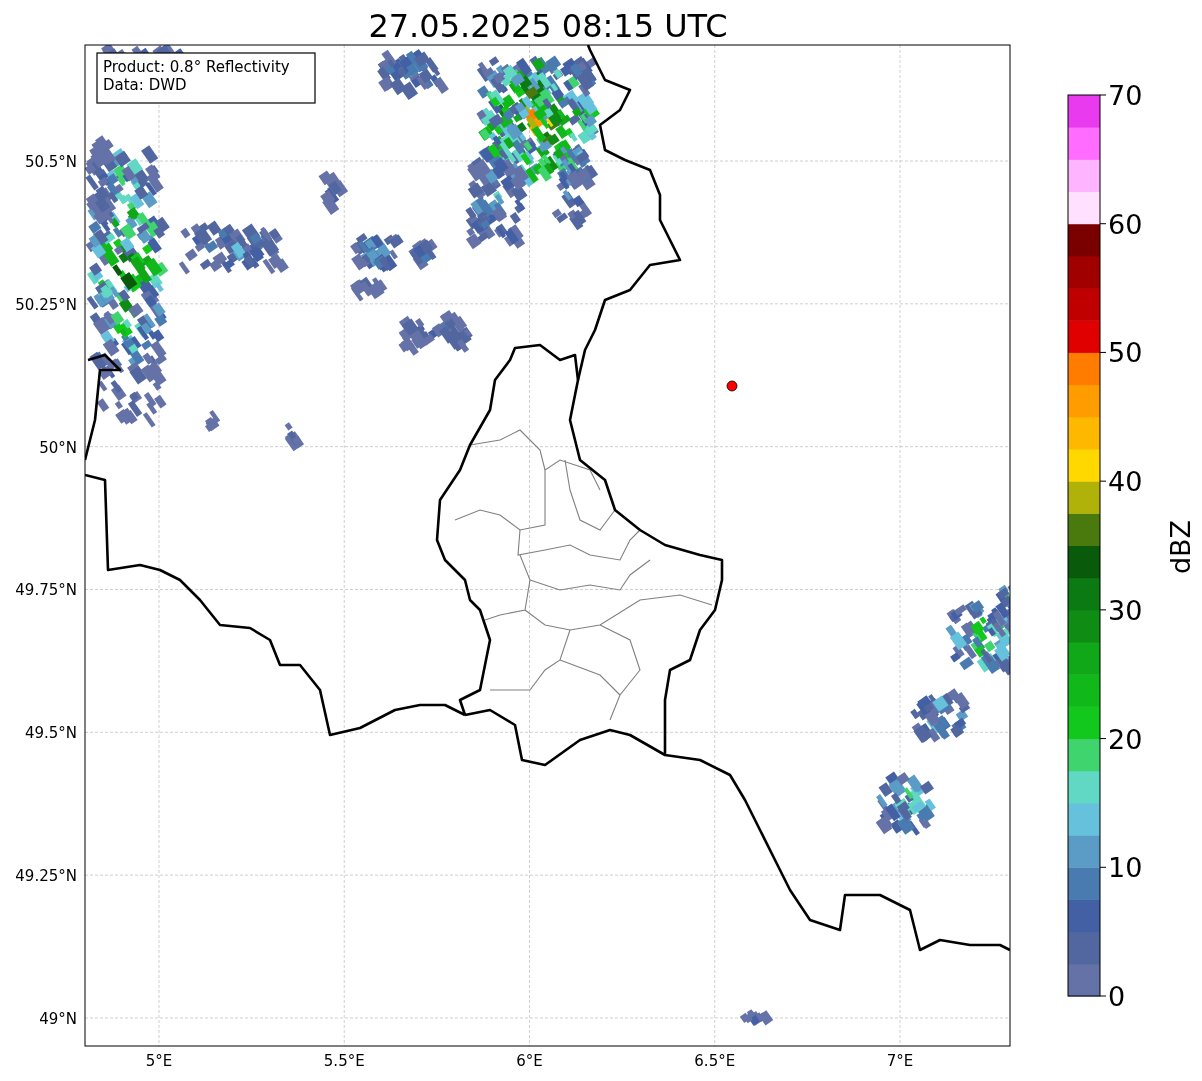 The height and width of the screenshot is (1081, 1202). What do you see at coordinates (1125, 482) in the screenshot?
I see `colorbar-tick-label: 40` at bounding box center [1125, 482].